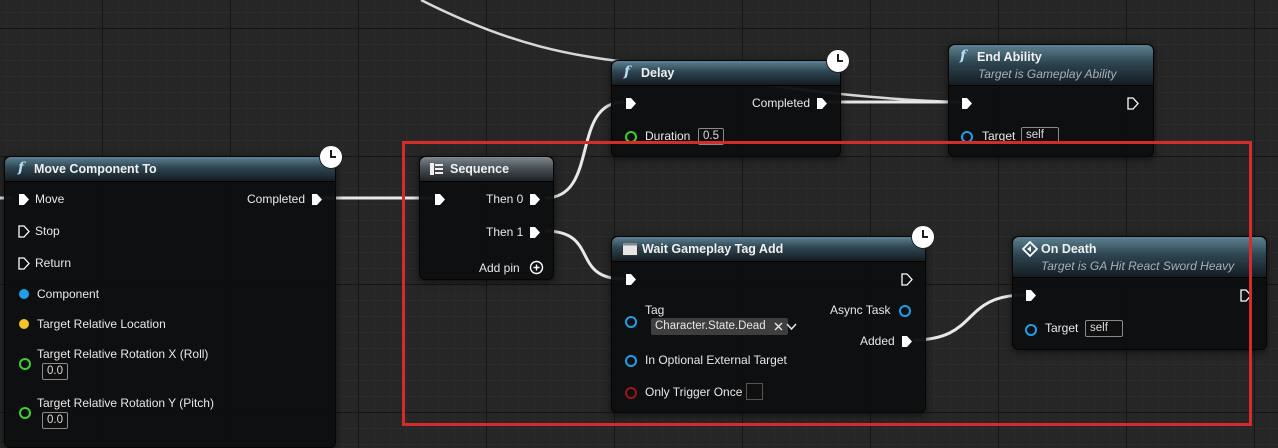 This screenshot has width=1278, height=448. I want to click on exec-in-pin-return, so click(24, 263).